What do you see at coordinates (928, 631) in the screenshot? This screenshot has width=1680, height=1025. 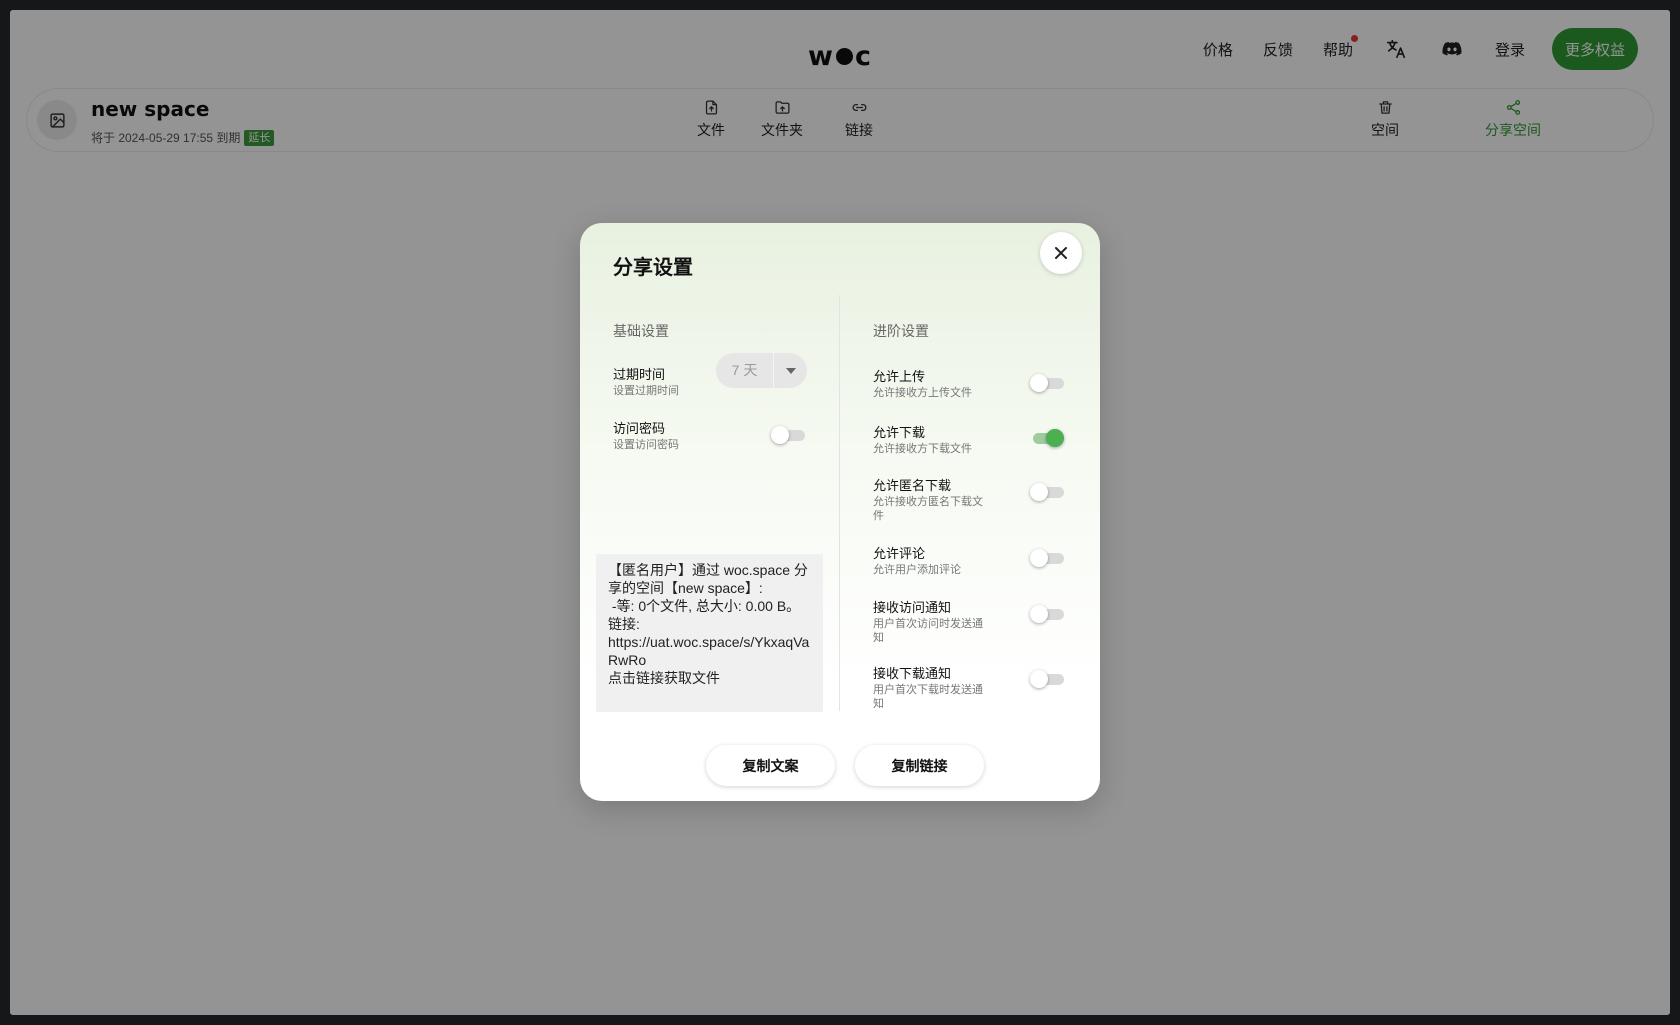 I see `visit-notification-description: 用户首次访问时发送通知` at bounding box center [928, 631].